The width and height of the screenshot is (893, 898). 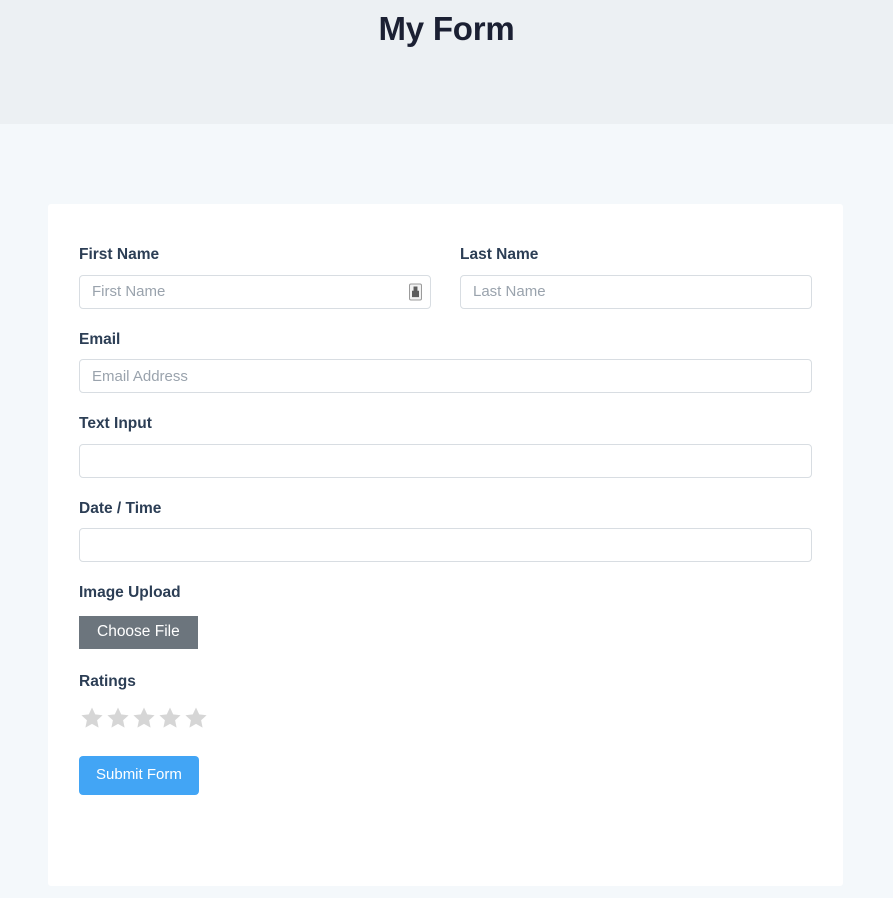 What do you see at coordinates (445, 616) in the screenshot?
I see `field-image-upload: Image Upload Choose File` at bounding box center [445, 616].